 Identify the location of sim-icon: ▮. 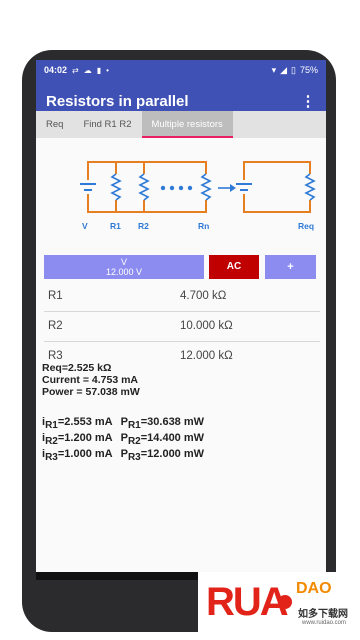
(99, 70).